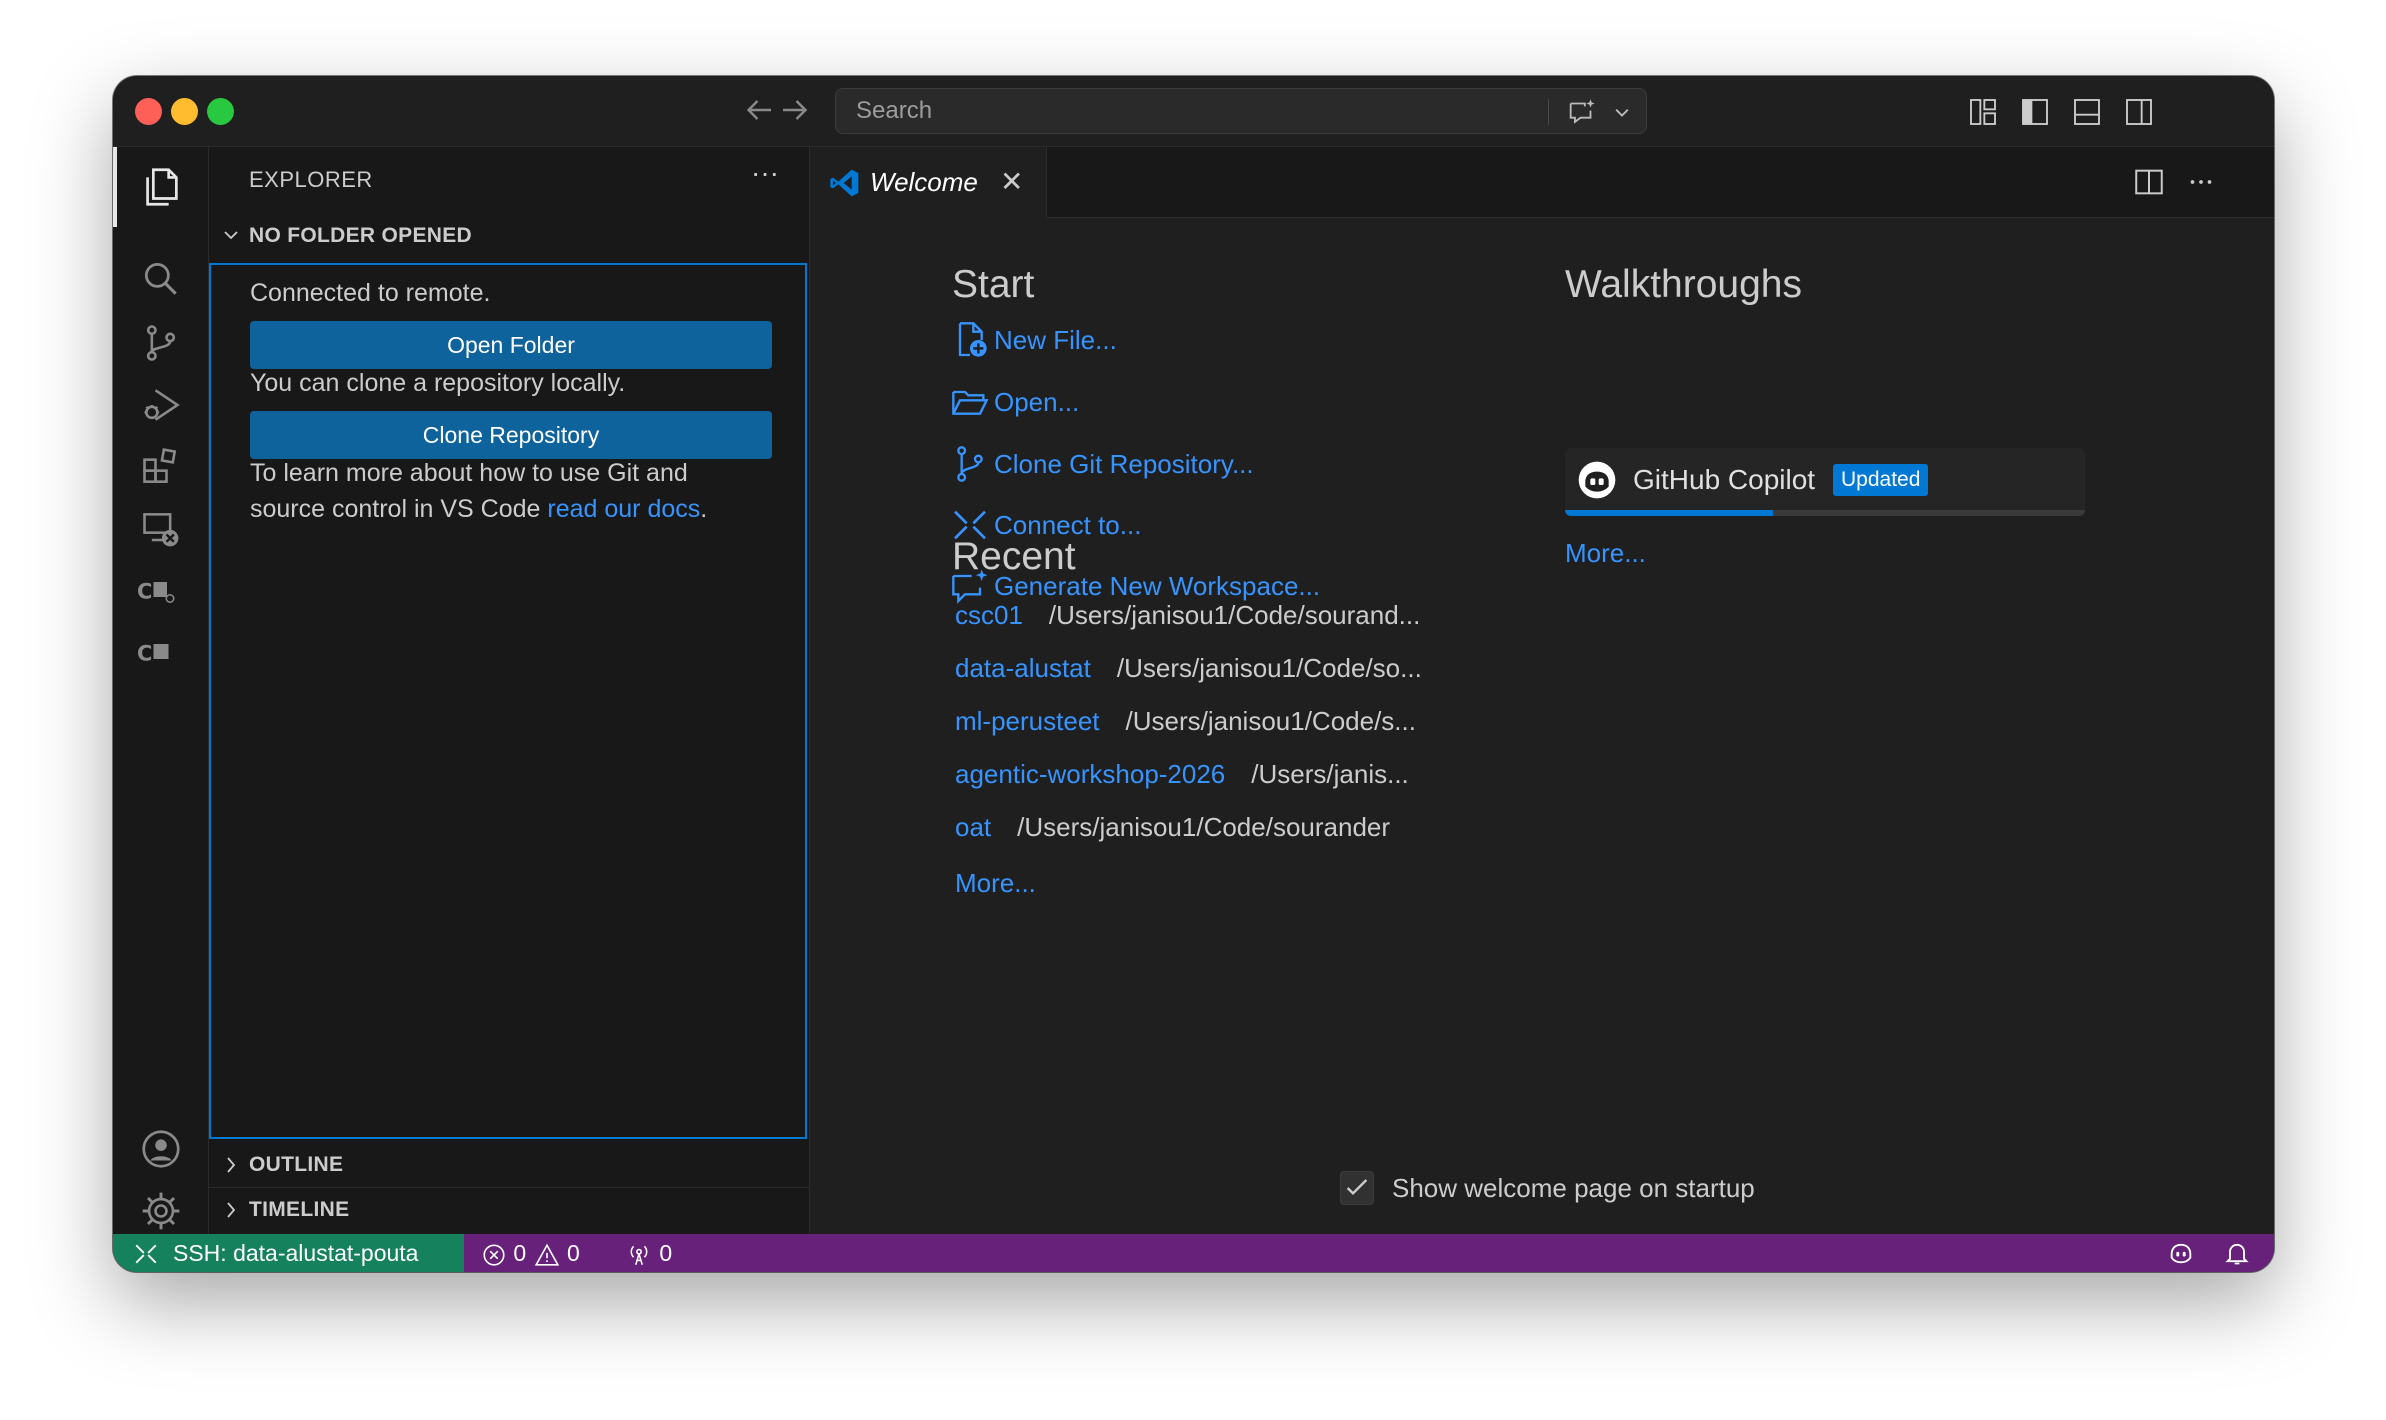 The image size is (2386, 1420). What do you see at coordinates (970, 464) in the screenshot?
I see `source-control-icon` at bounding box center [970, 464].